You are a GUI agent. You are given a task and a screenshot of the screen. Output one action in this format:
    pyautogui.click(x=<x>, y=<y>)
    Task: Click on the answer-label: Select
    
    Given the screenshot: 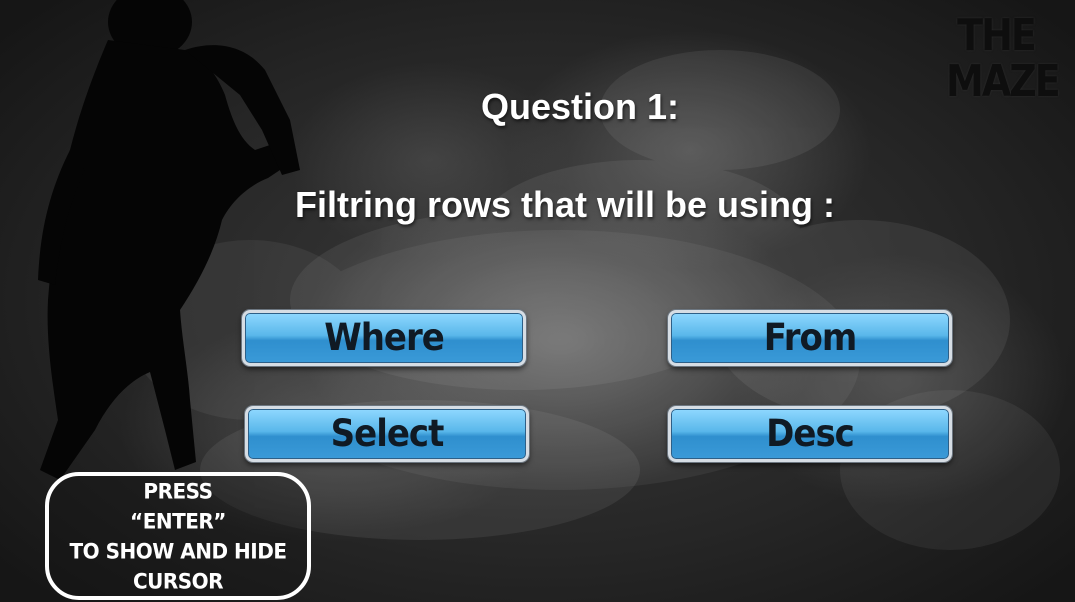 What is the action you would take?
    pyautogui.click(x=387, y=434)
    